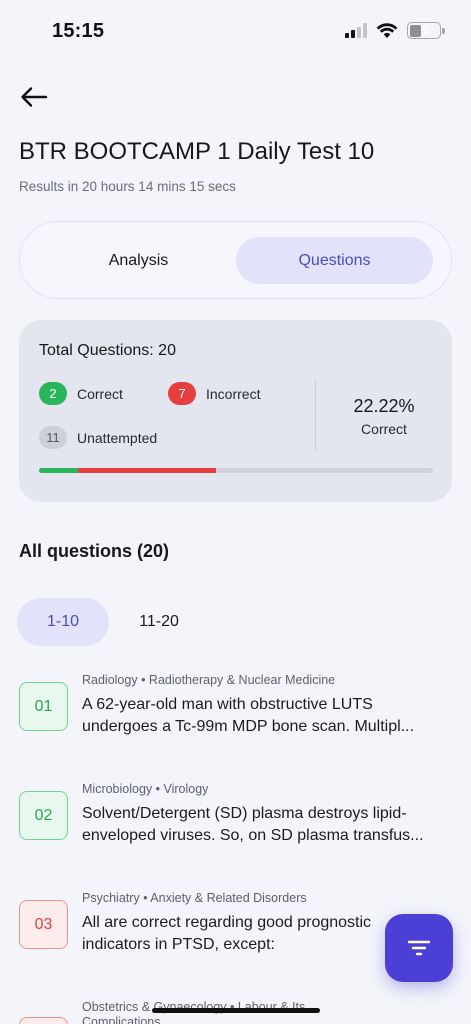 Image resolution: width=471 pixels, height=1024 pixels. Describe the element at coordinates (78, 31) in the screenshot. I see `status-time: 15:15` at that location.